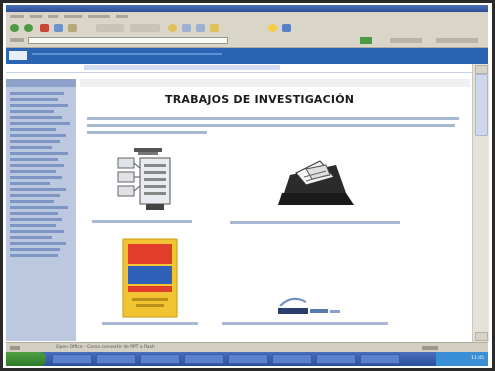 This screenshot has height=371, width=495. I want to click on messenger-icon, so click(272, 28).